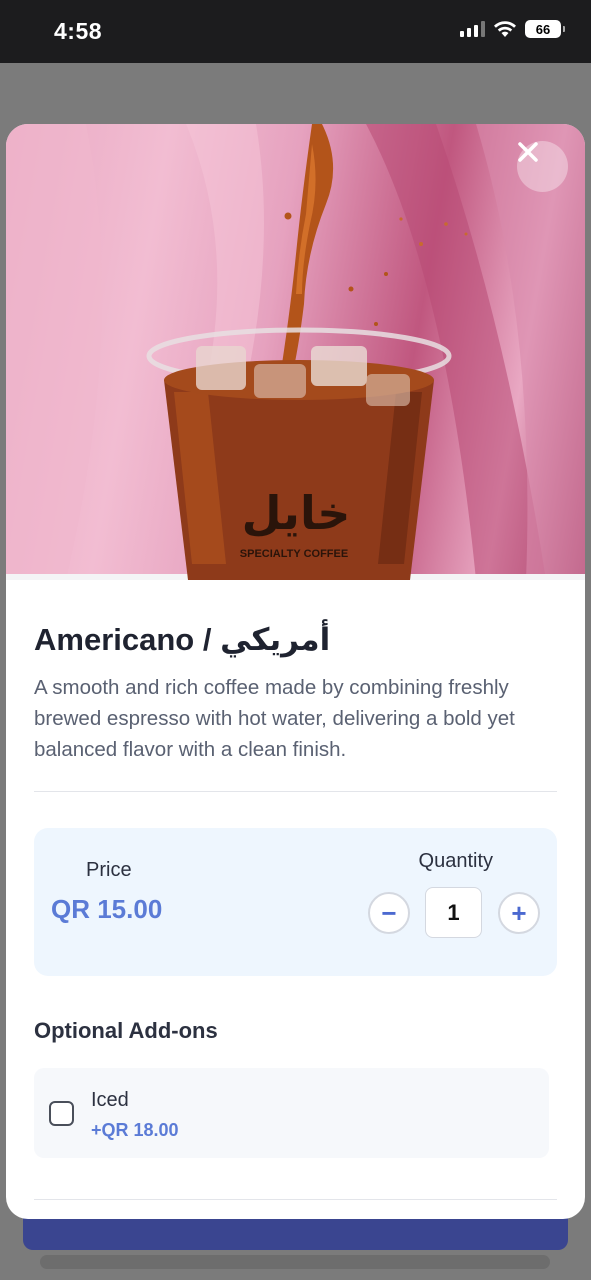  Describe the element at coordinates (455, 861) in the screenshot. I see `quantity-label: Quantity` at that location.